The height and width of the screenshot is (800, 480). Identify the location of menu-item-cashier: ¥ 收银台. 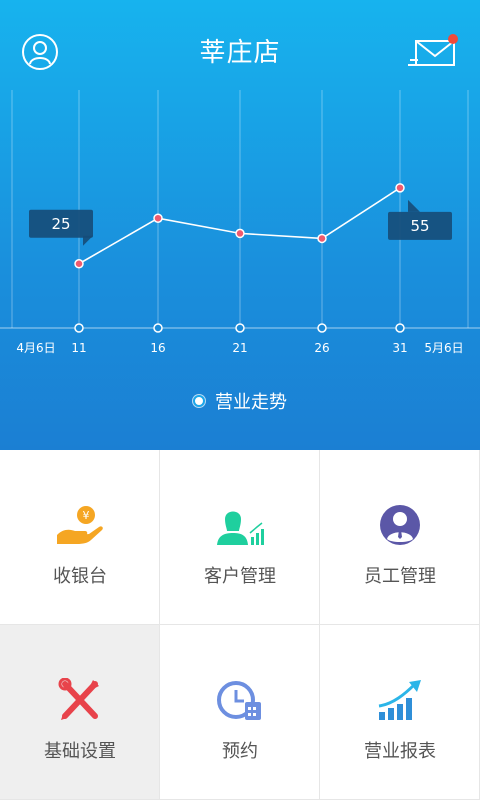
(80, 537).